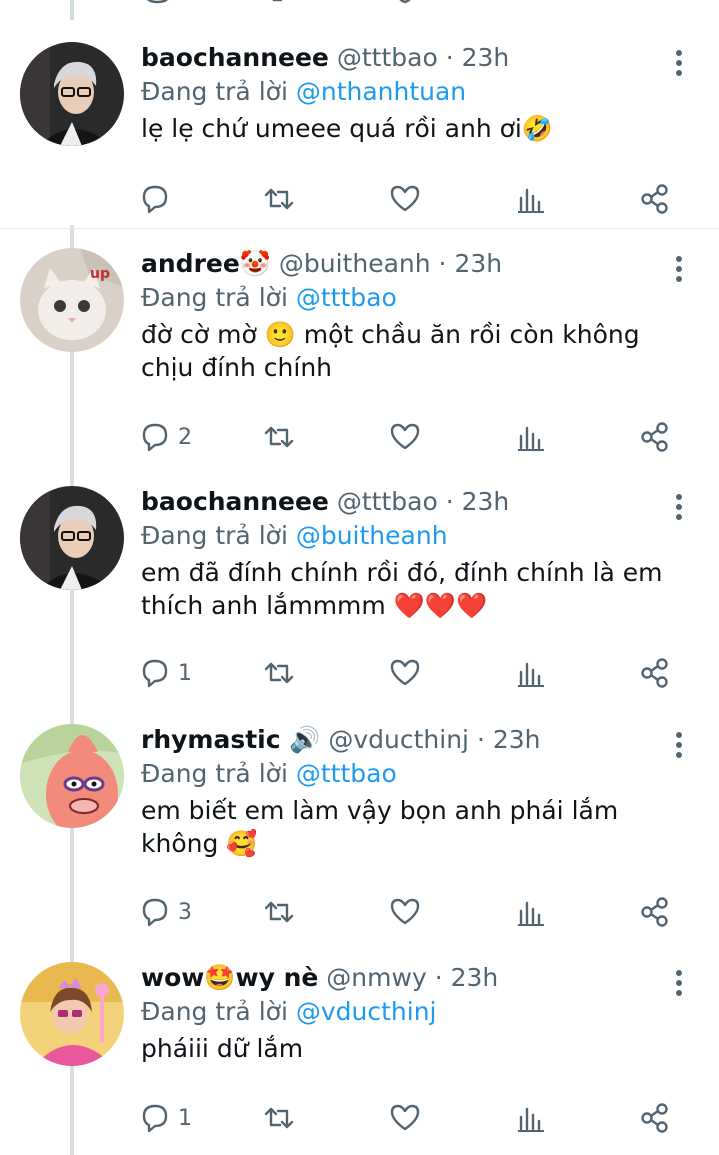  What do you see at coordinates (398, 739) in the screenshot?
I see `handle: @vducthinj` at bounding box center [398, 739].